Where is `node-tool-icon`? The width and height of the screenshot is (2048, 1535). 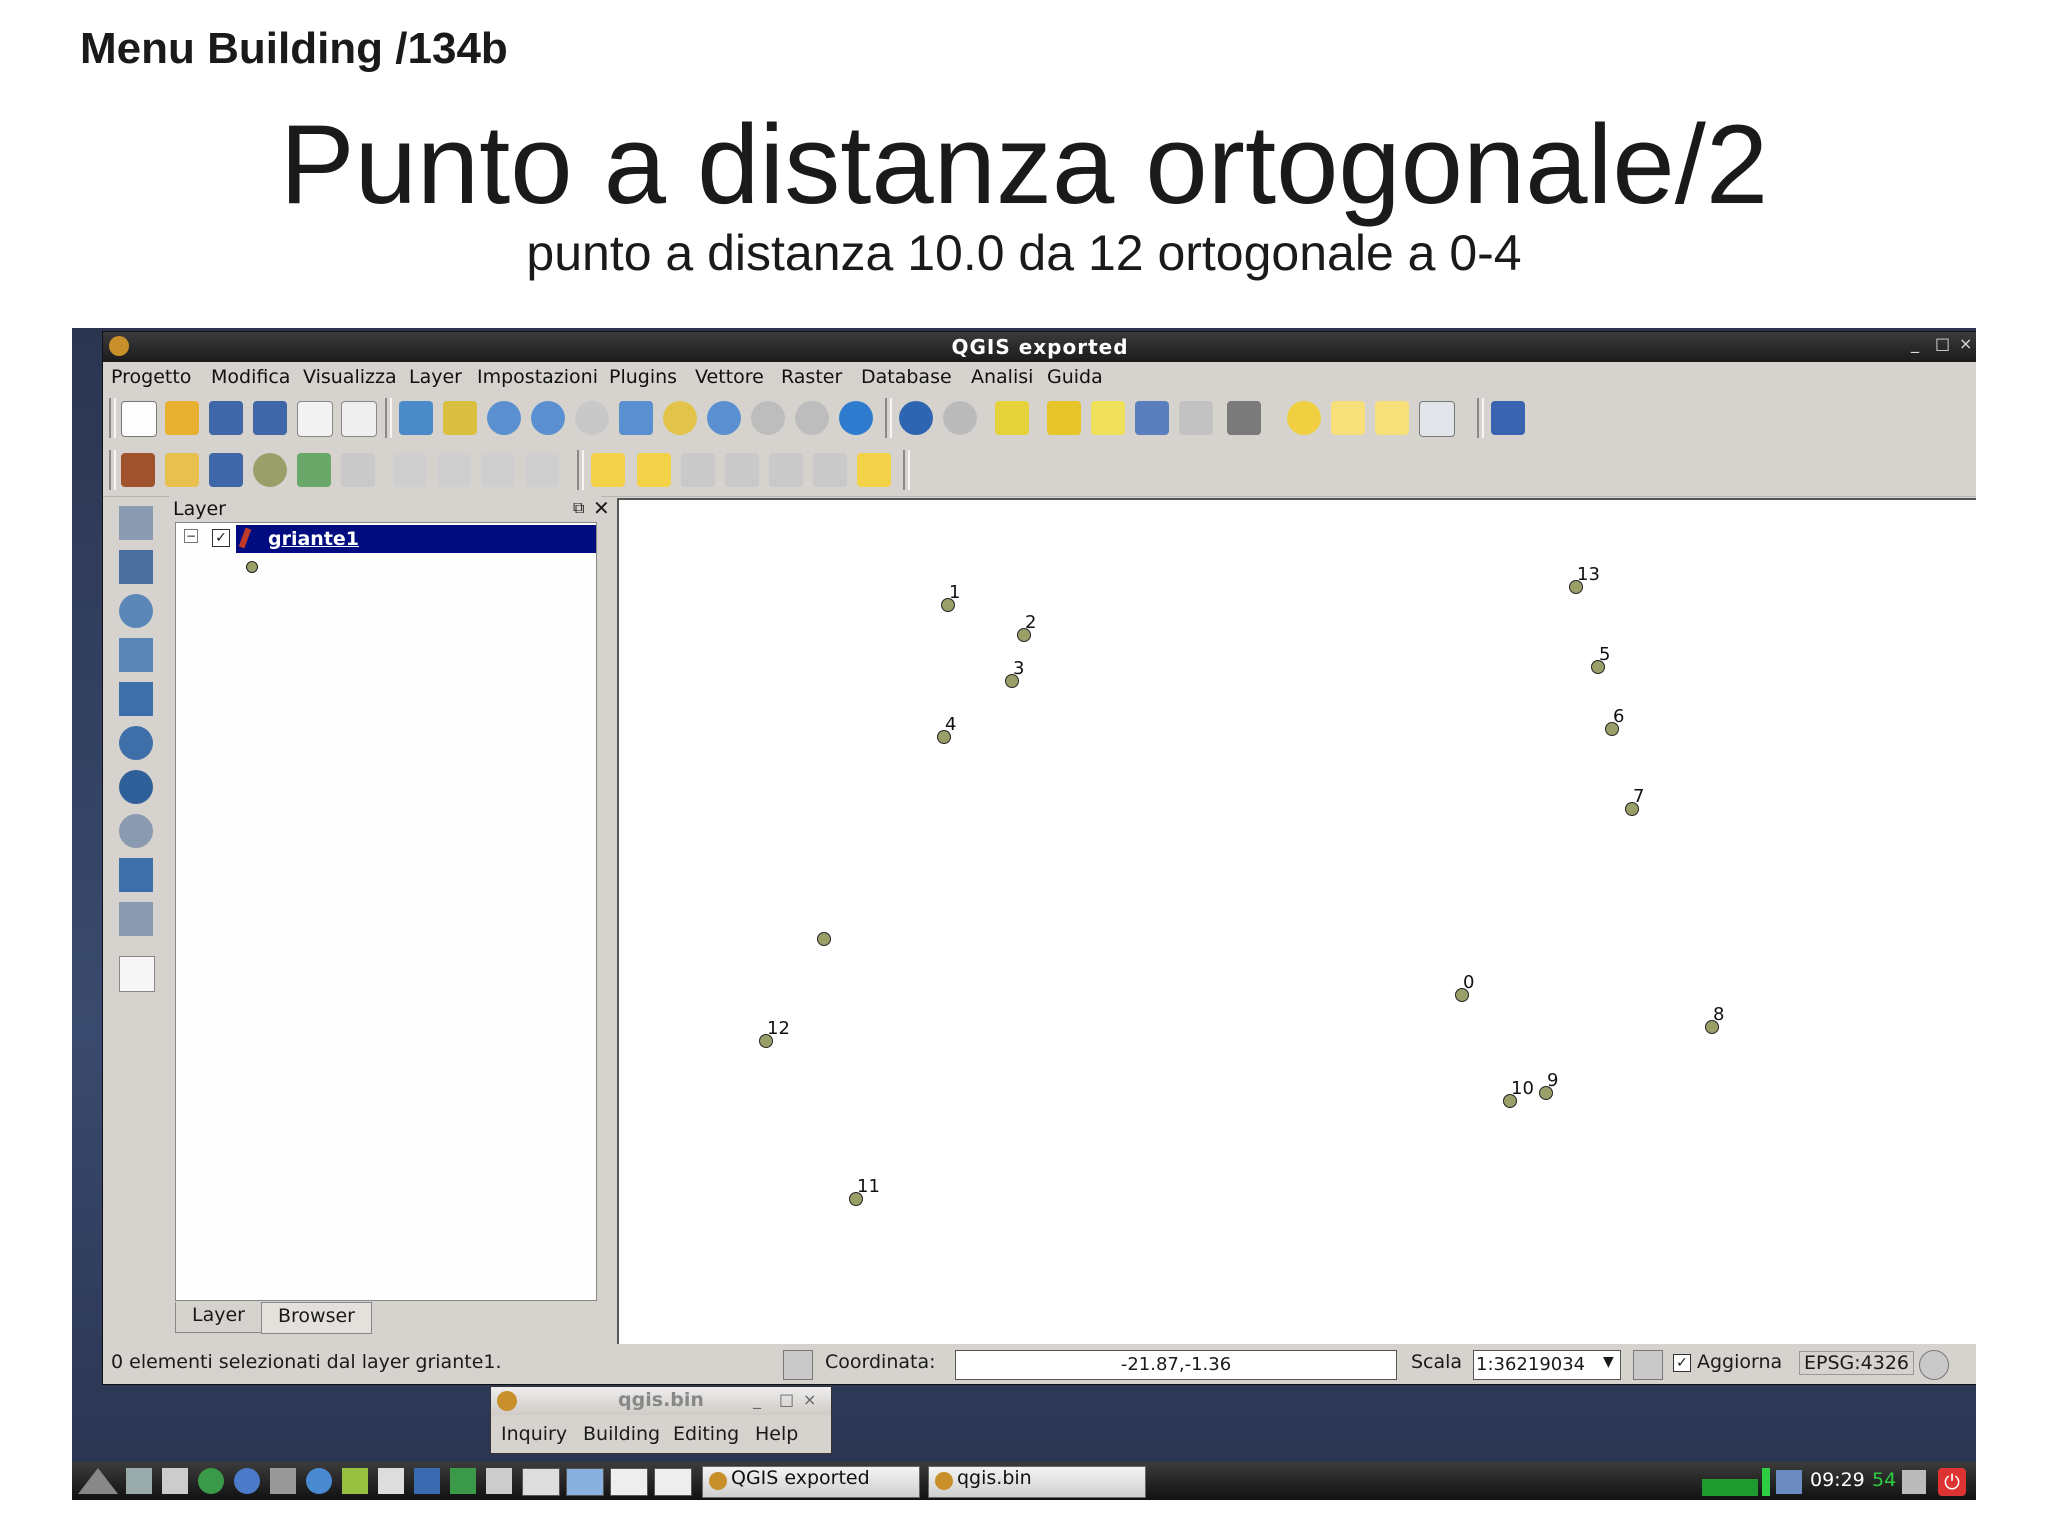 node-tool-icon is located at coordinates (358, 470).